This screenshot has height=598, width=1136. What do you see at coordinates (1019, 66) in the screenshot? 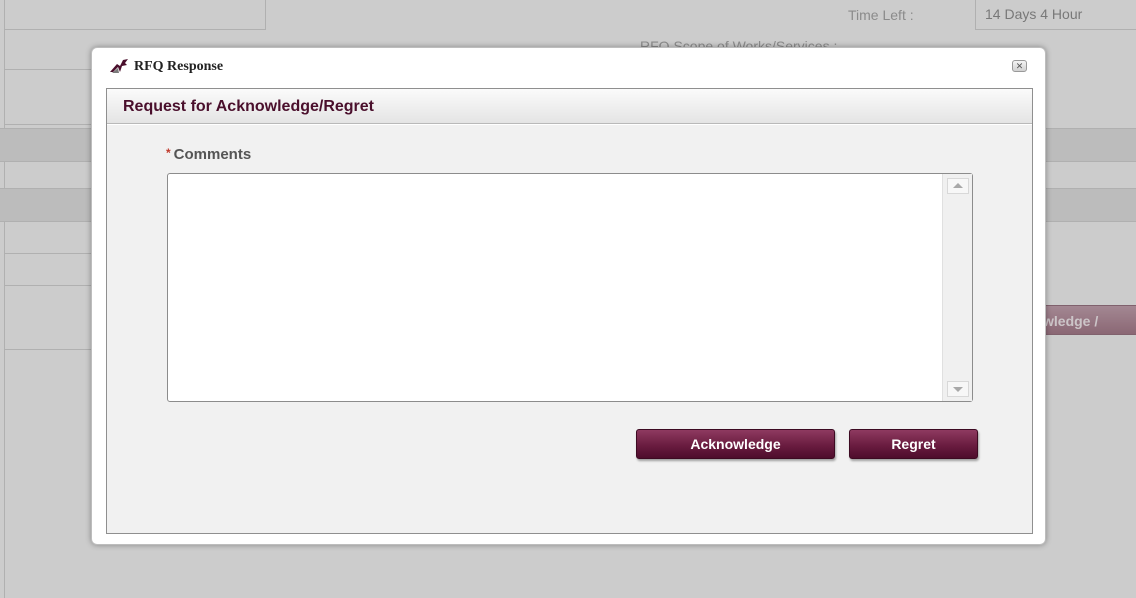
I see `close-icon: ✕` at bounding box center [1019, 66].